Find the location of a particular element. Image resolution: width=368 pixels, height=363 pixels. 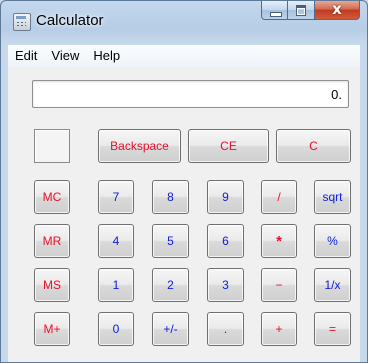

display-value: 0. is located at coordinates (336, 94).